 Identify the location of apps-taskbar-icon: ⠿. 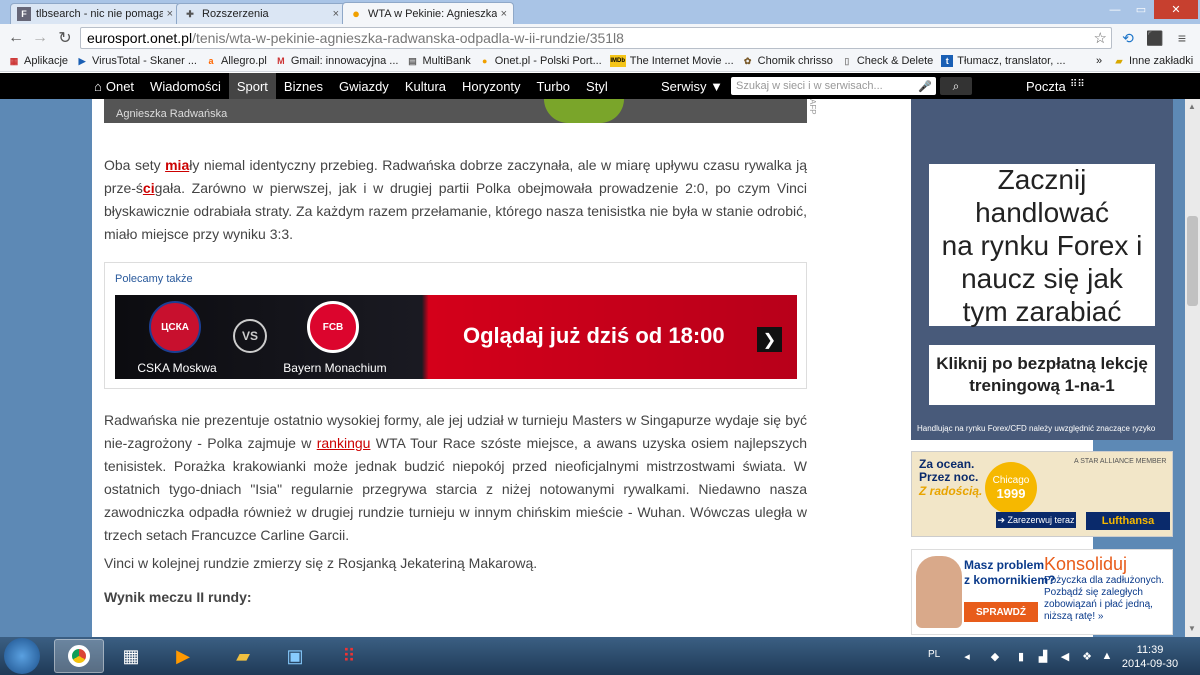
(349, 656).